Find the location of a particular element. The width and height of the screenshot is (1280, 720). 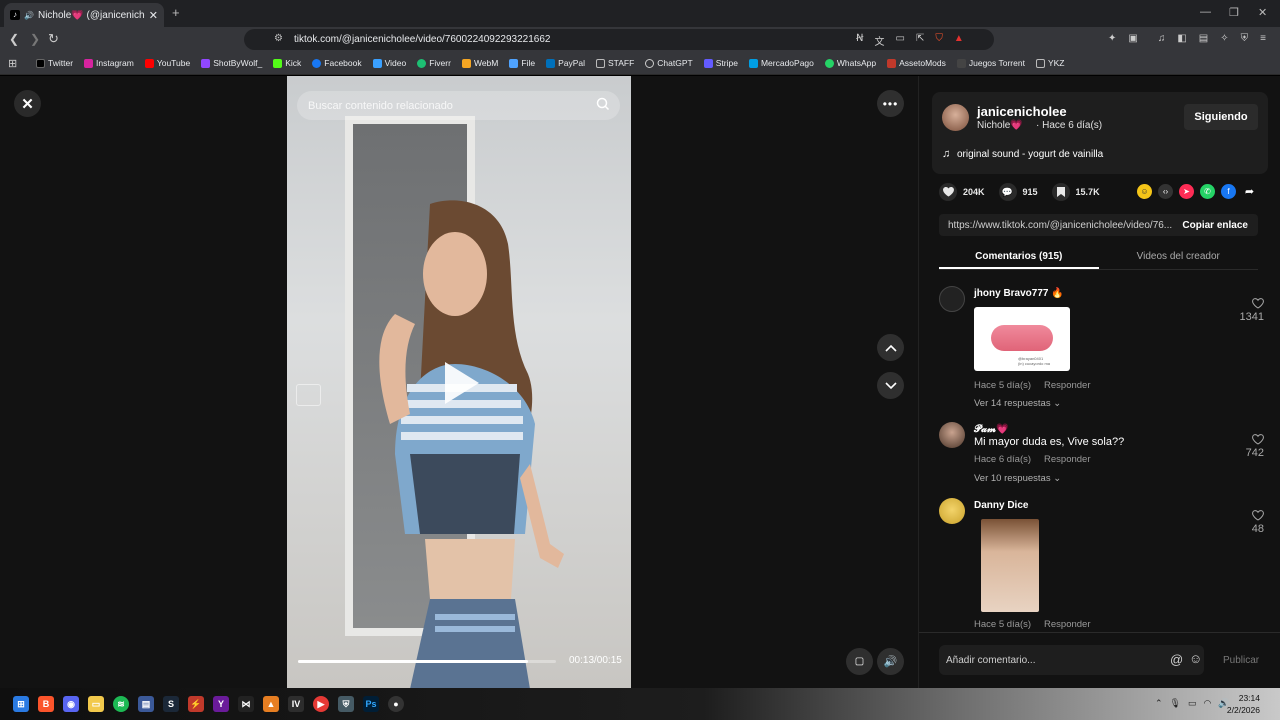

tab-creator-videos: Videos del creador is located at coordinates (1179, 257).